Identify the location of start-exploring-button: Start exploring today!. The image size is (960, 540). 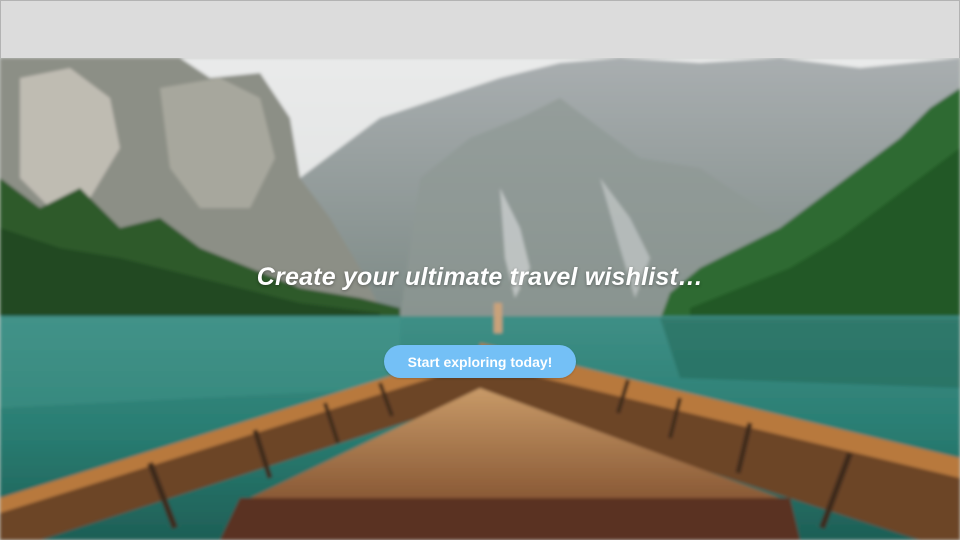
(480, 361).